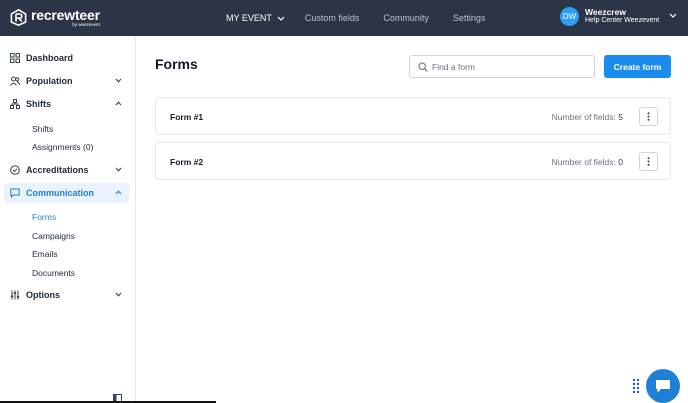  I want to click on search-box, so click(502, 66).